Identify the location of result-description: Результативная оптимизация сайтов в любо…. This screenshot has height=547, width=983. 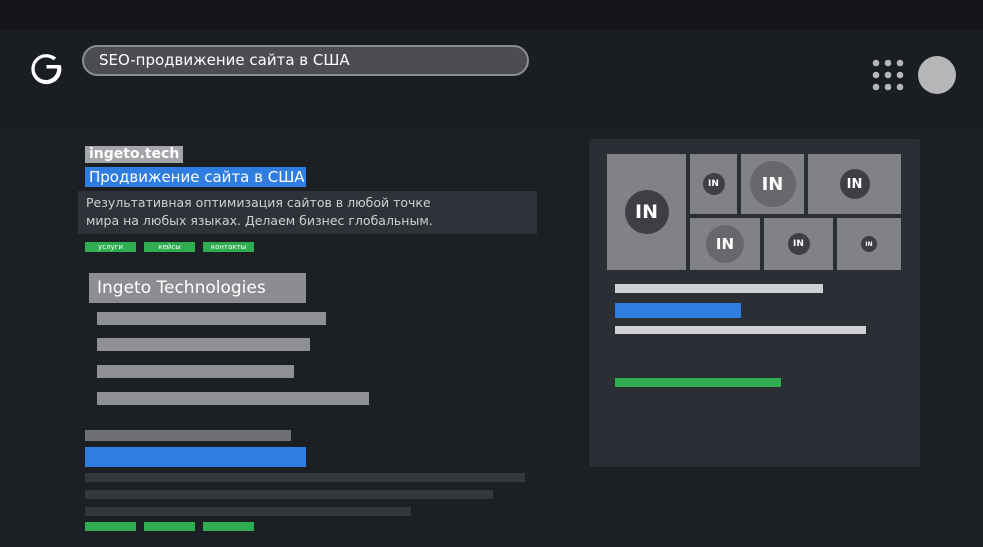
(307, 212).